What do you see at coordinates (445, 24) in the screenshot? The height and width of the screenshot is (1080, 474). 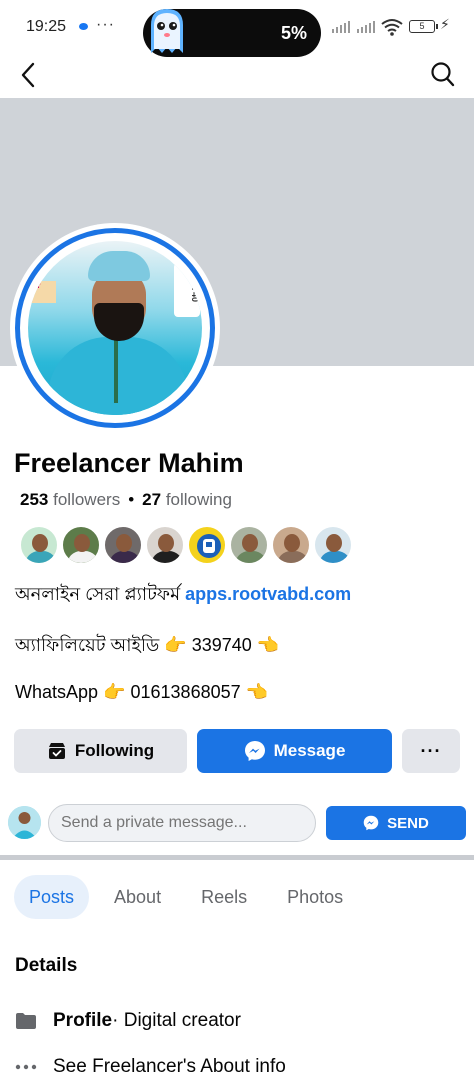 I see `charging-icon: ⚡` at bounding box center [445, 24].